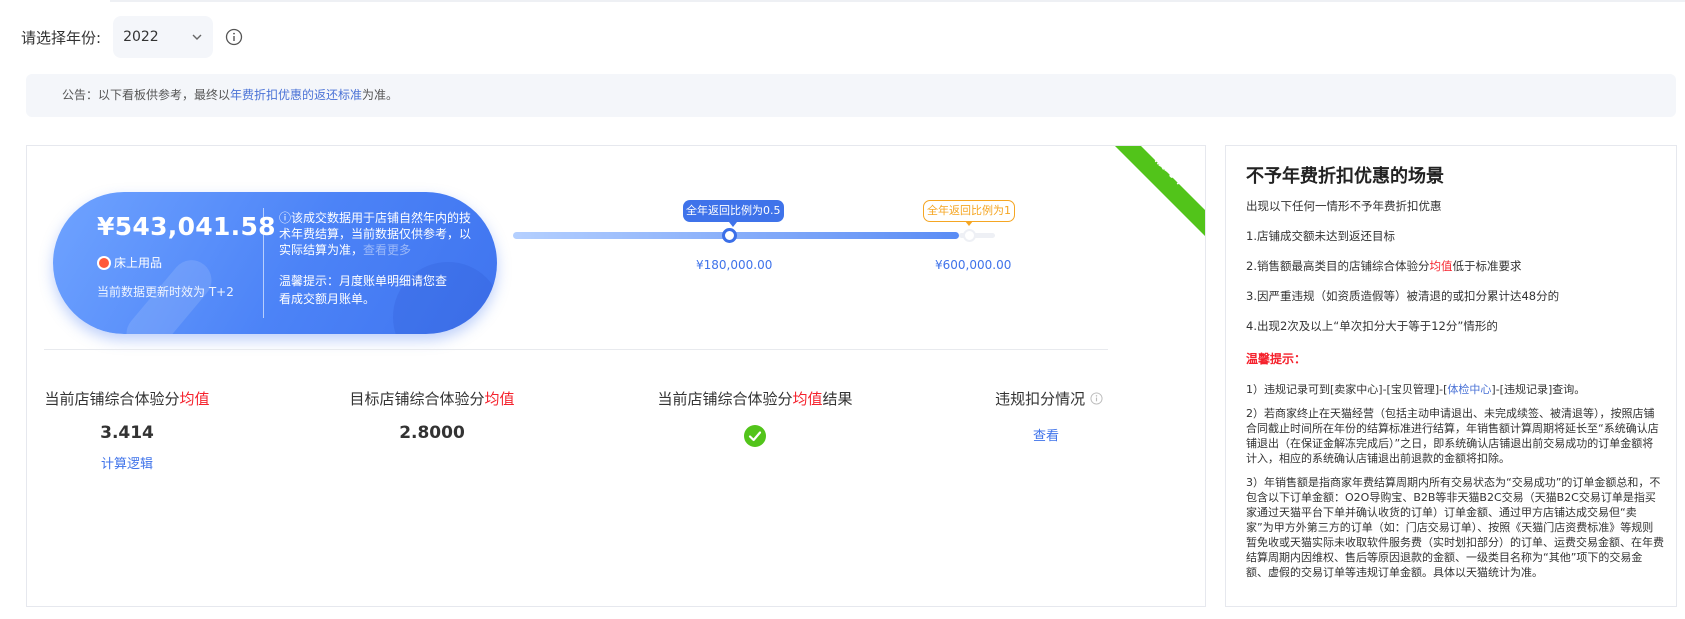 The width and height of the screenshot is (1685, 619). I want to click on metric-value: 3.414, so click(127, 433).